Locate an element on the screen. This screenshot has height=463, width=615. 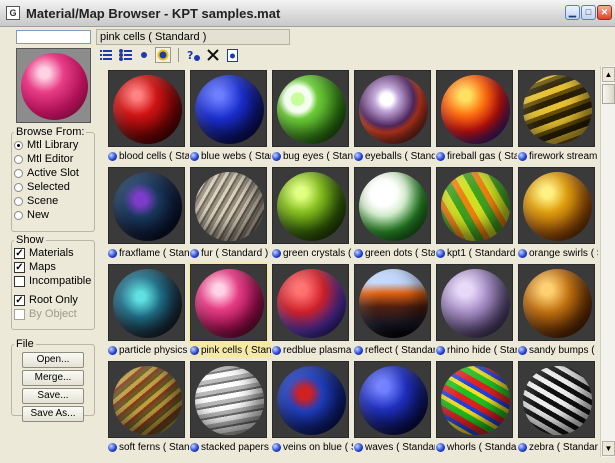
material-cell: fur ( Standard ) is located at coordinates (230, 215).